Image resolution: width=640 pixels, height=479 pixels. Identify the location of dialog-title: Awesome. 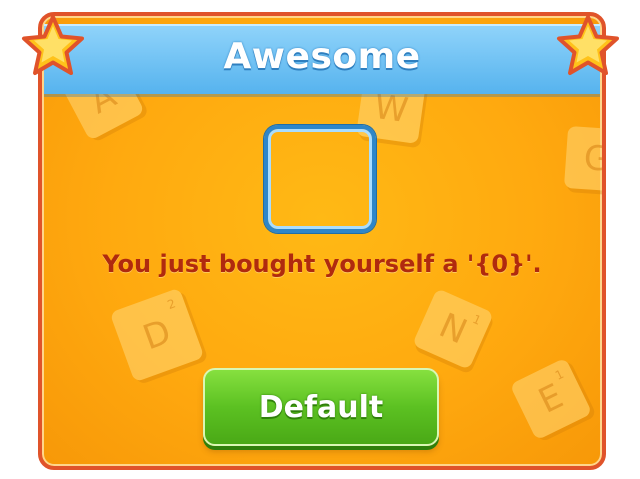
(322, 56).